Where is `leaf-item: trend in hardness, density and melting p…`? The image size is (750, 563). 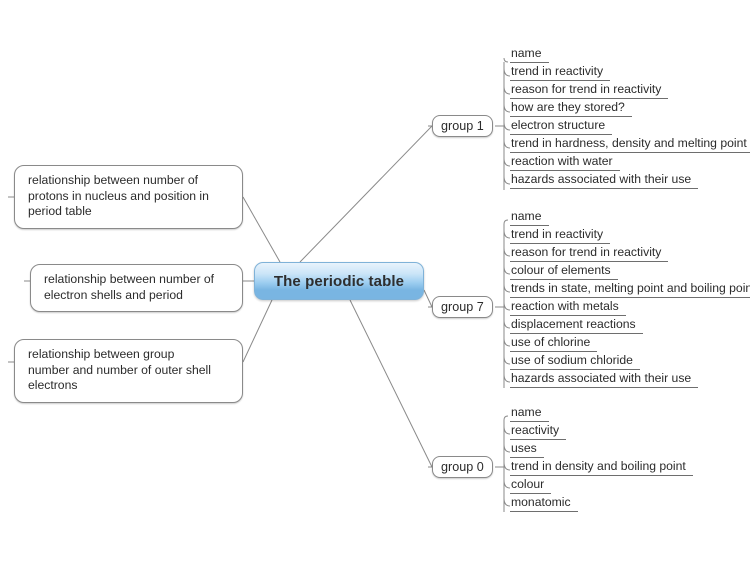
leaf-item: trend in hardness, density and melting p… is located at coordinates (628, 145).